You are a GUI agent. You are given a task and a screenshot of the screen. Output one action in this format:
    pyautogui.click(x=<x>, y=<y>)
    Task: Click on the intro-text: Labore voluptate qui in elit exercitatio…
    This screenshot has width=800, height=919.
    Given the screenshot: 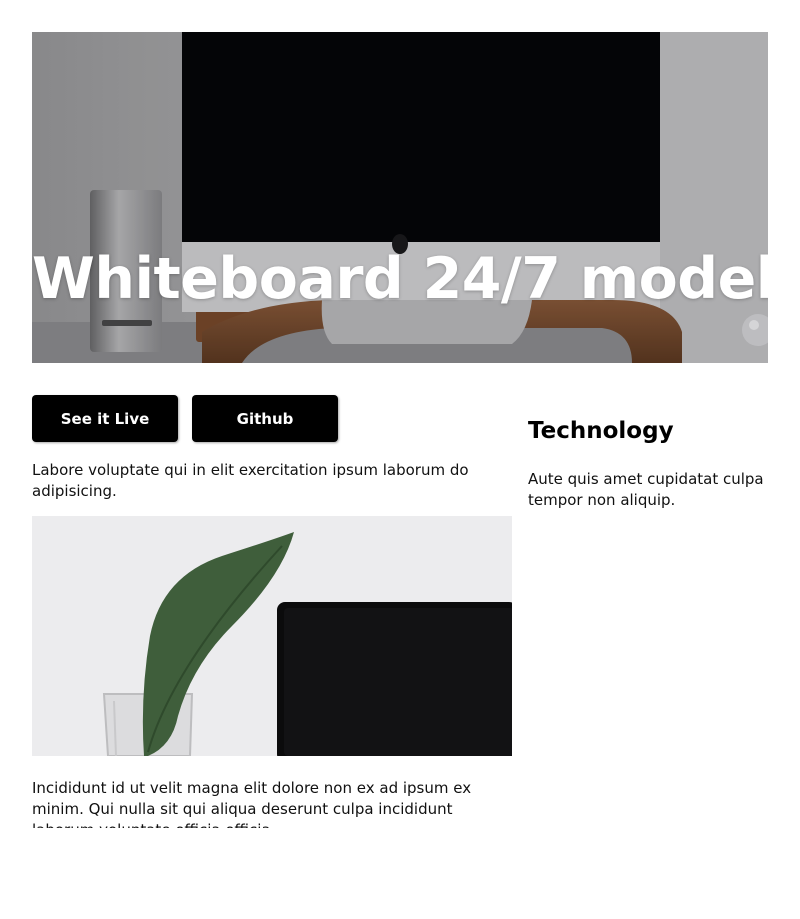 What is the action you would take?
    pyautogui.click(x=250, y=480)
    